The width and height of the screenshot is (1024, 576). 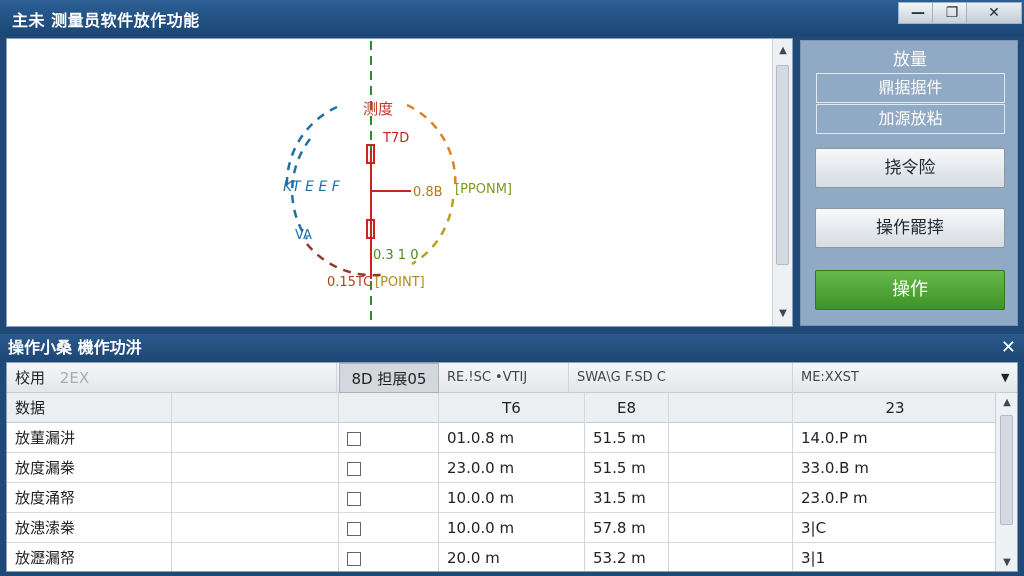 I want to click on row-value-1: 20.0 m, so click(x=512, y=557).